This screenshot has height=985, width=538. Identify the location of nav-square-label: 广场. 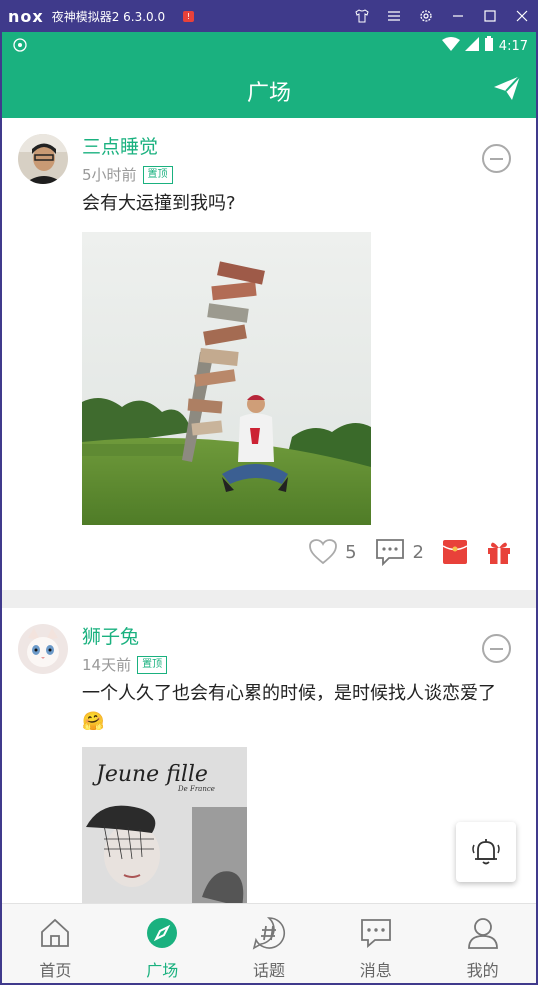
(162, 970).